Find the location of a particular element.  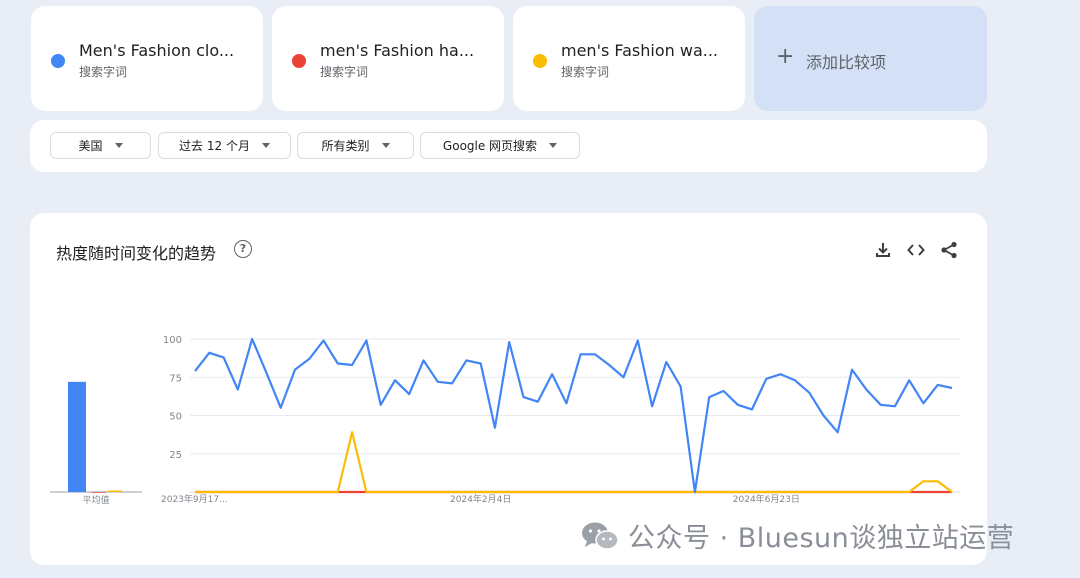

term-card-3: men's Fashion wa... 搜索字词 is located at coordinates (629, 58).